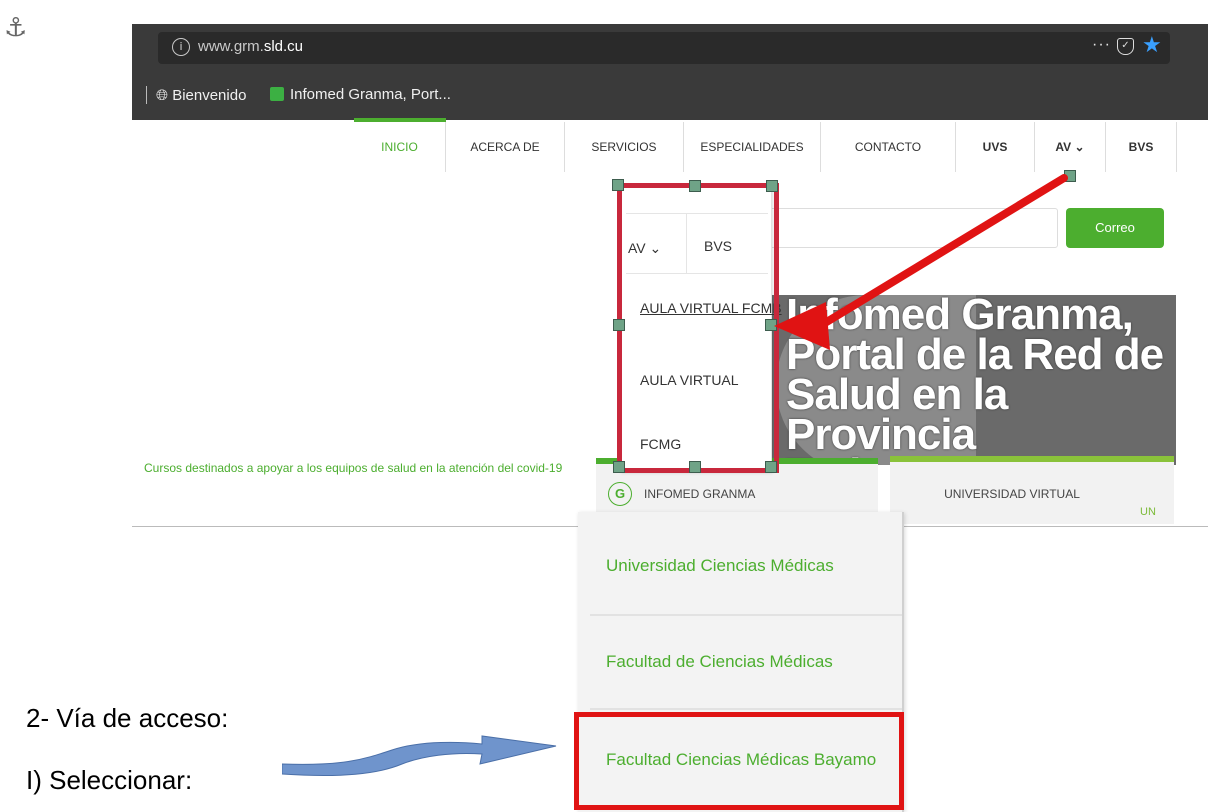  I want to click on universidad-ciencias-medicas-link: Universidad Ciencias Médicas, so click(720, 566).